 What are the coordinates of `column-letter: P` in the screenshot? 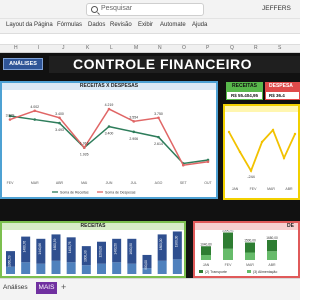 It's located at (207, 48).